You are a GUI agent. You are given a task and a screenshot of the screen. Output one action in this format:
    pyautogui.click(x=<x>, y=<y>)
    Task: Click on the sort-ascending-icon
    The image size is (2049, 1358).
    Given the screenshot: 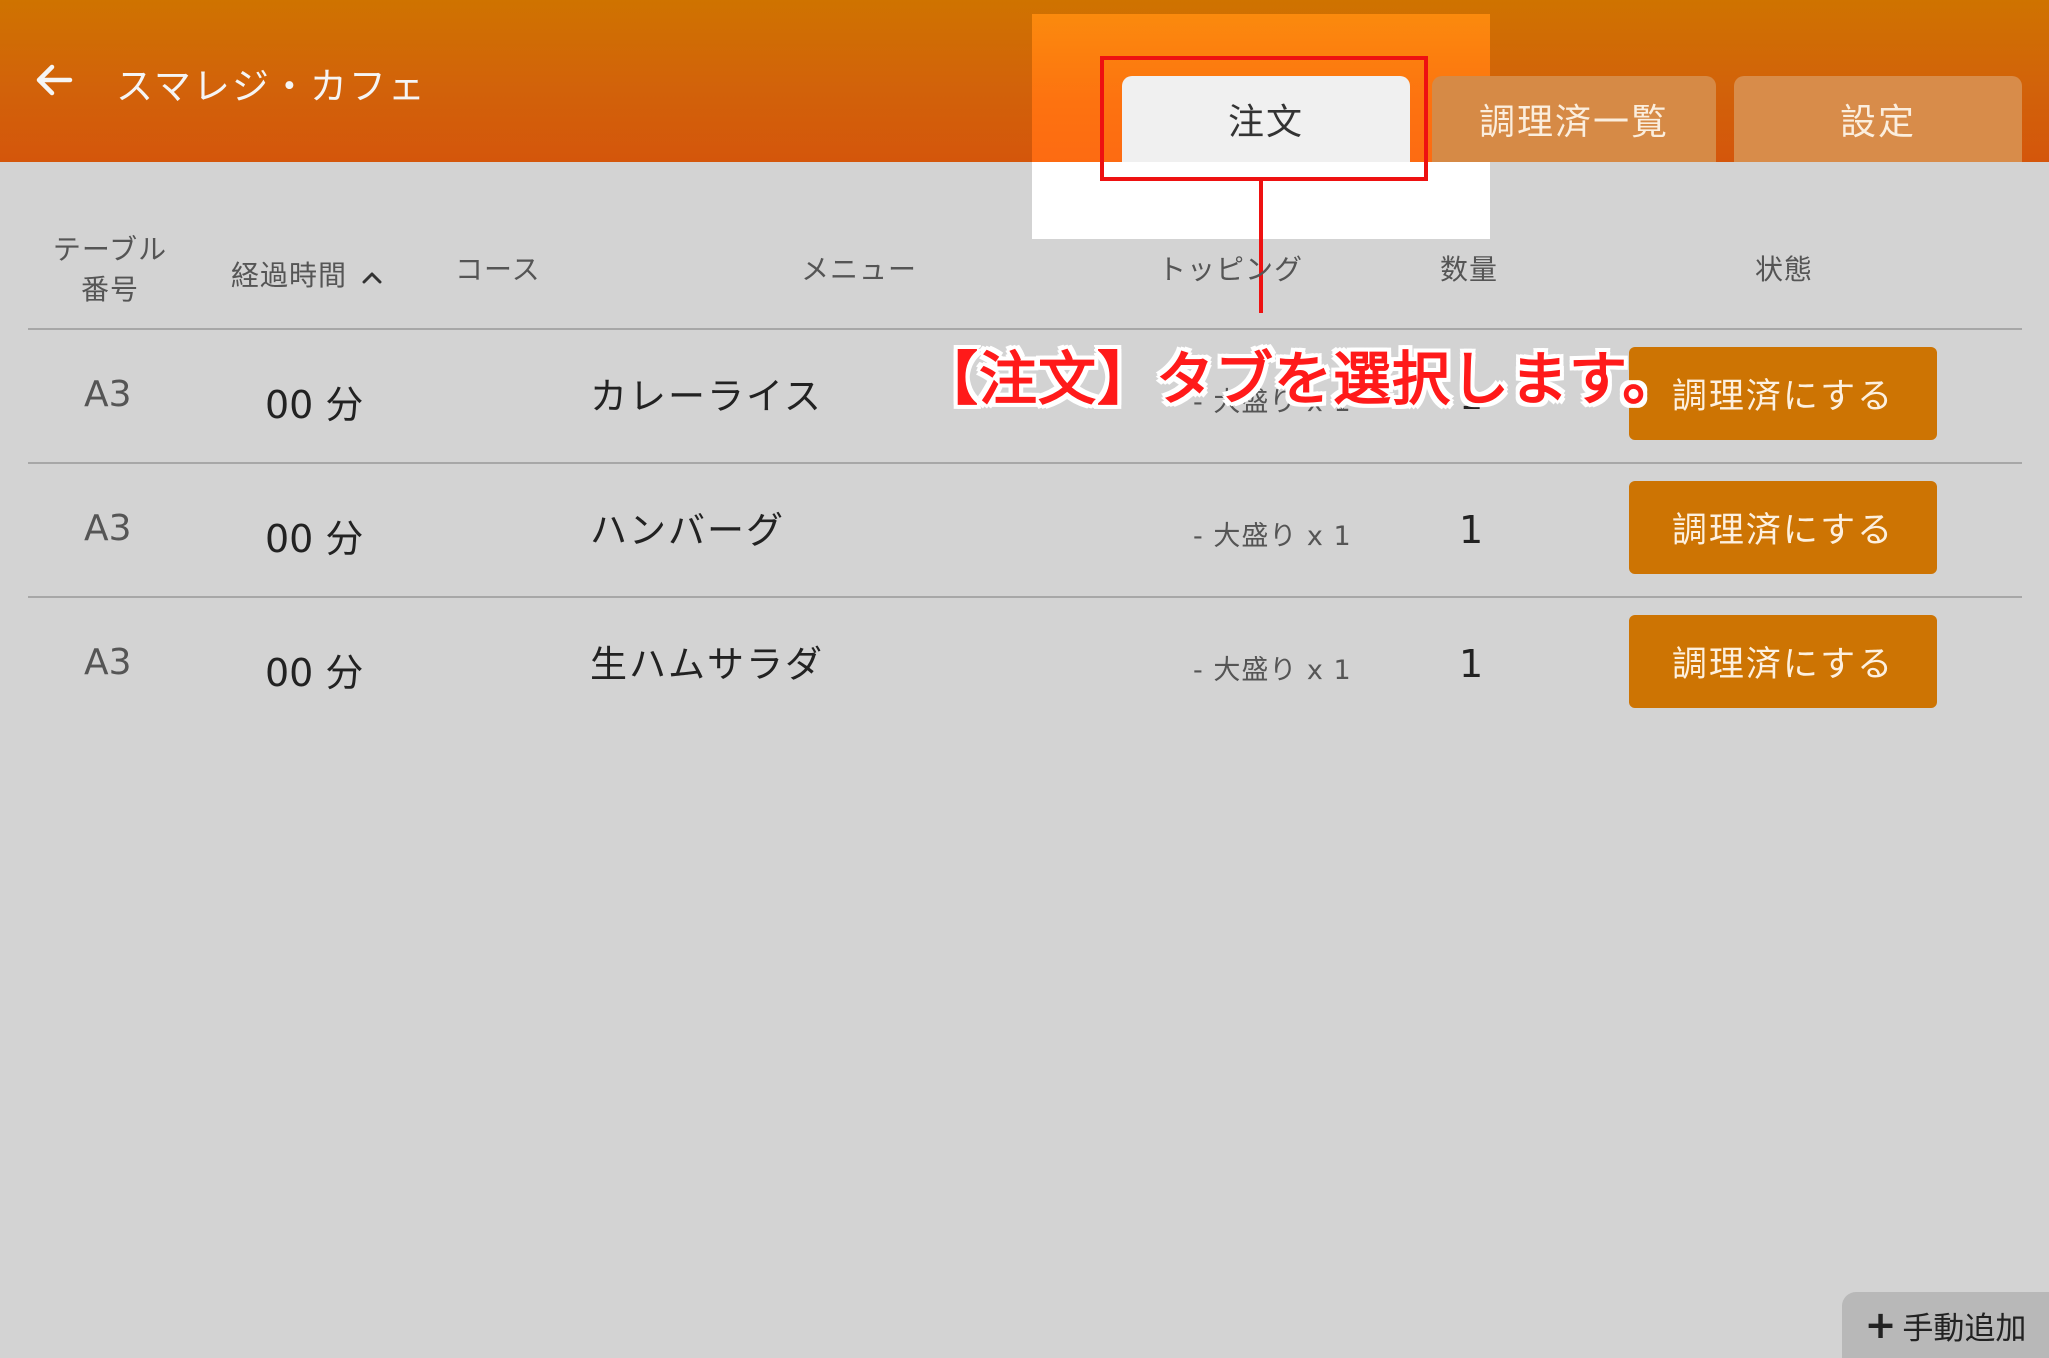 What is the action you would take?
    pyautogui.click(x=372, y=277)
    